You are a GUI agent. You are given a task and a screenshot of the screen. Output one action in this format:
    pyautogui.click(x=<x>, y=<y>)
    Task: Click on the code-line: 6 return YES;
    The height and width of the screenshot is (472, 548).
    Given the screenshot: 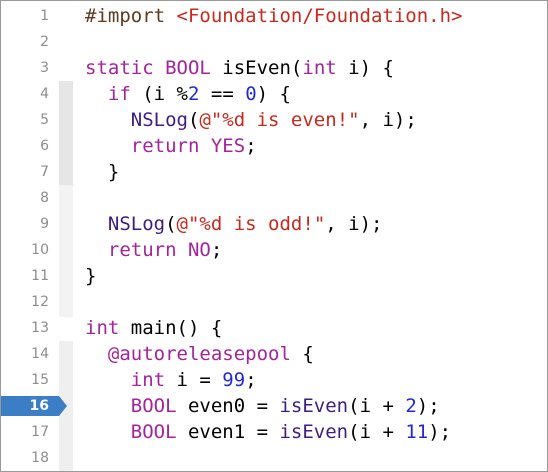 What is the action you would take?
    pyautogui.click(x=274, y=146)
    